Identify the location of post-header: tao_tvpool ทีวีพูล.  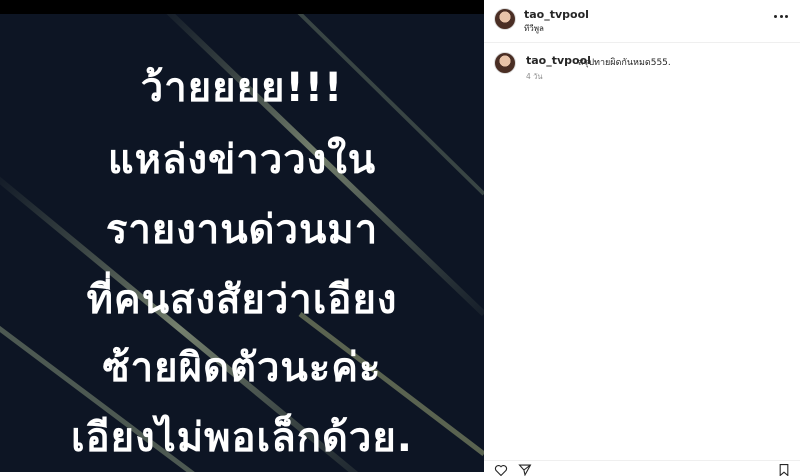
(642, 21).